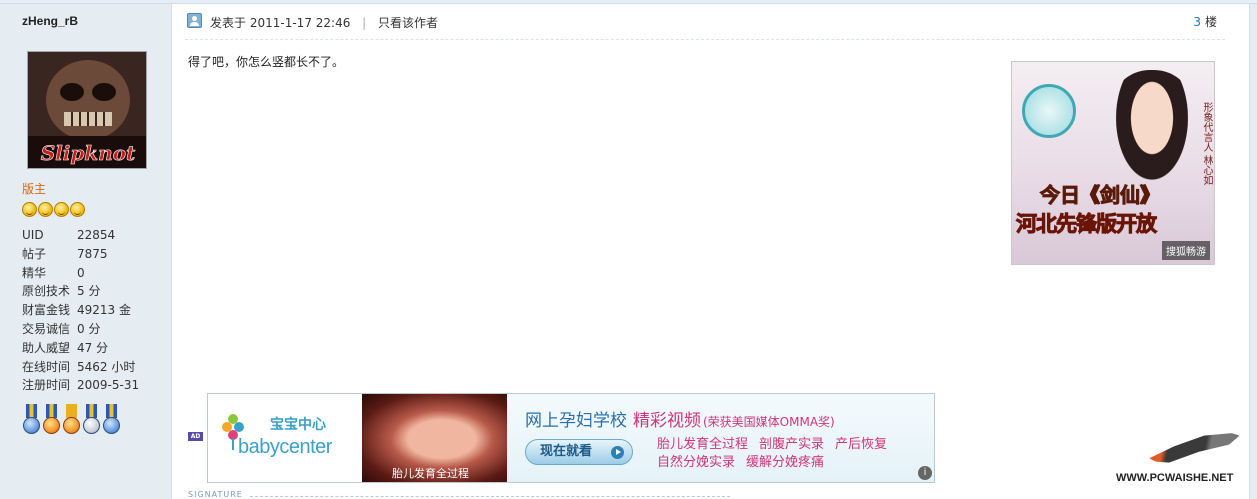 The width and height of the screenshot is (1257, 499). Describe the element at coordinates (195, 436) in the screenshot. I see `ad-tag-icon: AD` at that location.